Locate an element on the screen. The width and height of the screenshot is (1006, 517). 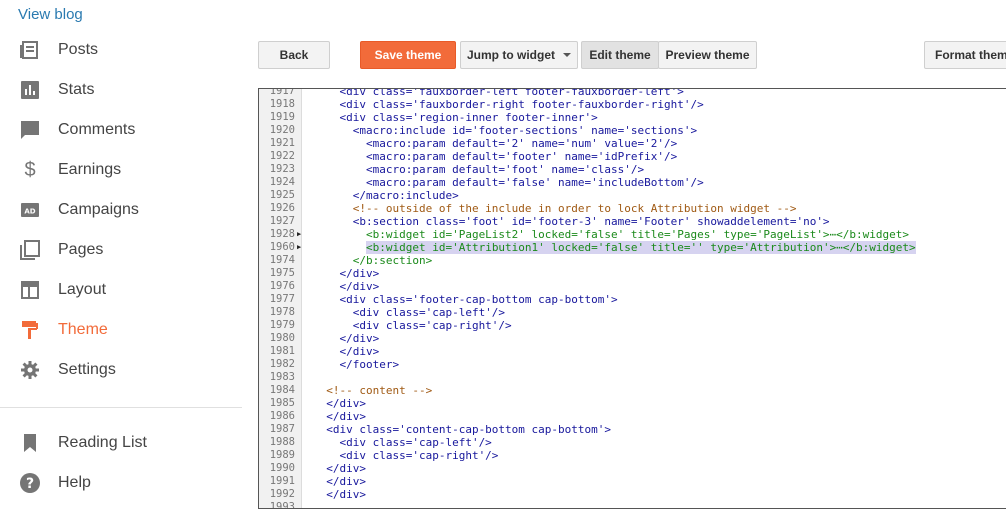
line-number: 1981 is located at coordinates (282, 351).